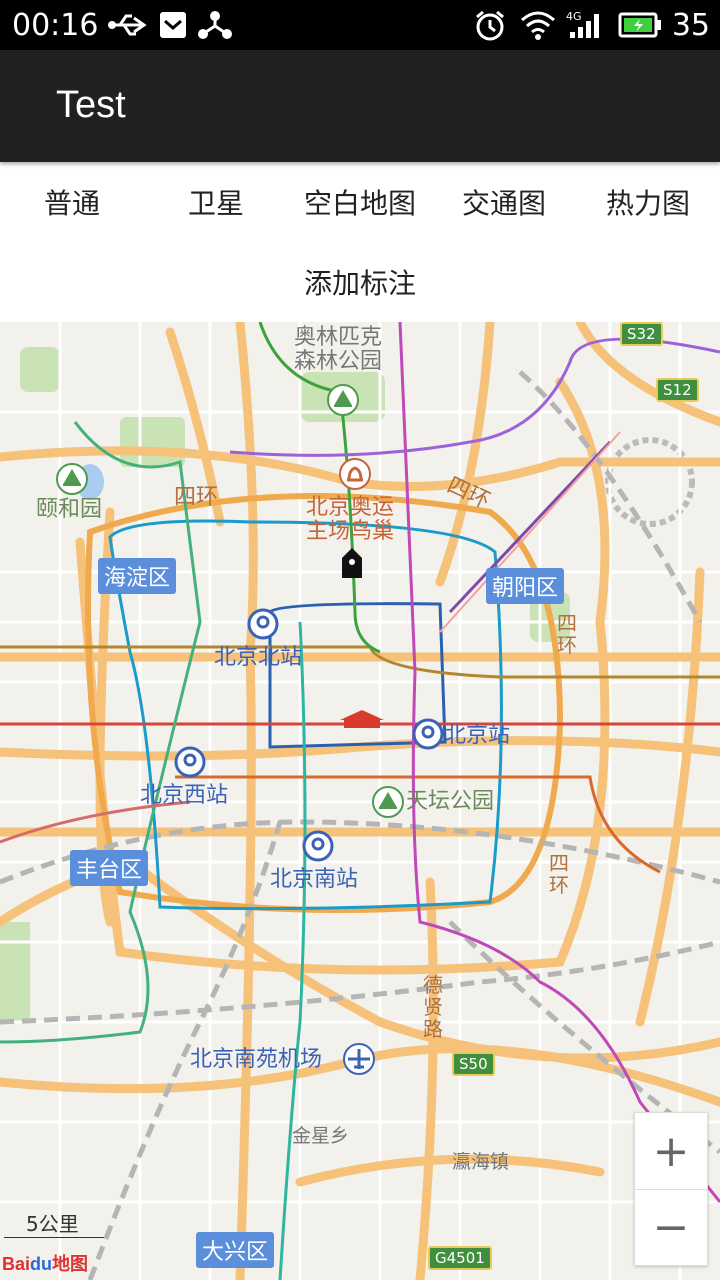 The height and width of the screenshot is (1280, 720). Describe the element at coordinates (648, 202) in the screenshot. I see `tab-heatmap: 热力图` at that location.